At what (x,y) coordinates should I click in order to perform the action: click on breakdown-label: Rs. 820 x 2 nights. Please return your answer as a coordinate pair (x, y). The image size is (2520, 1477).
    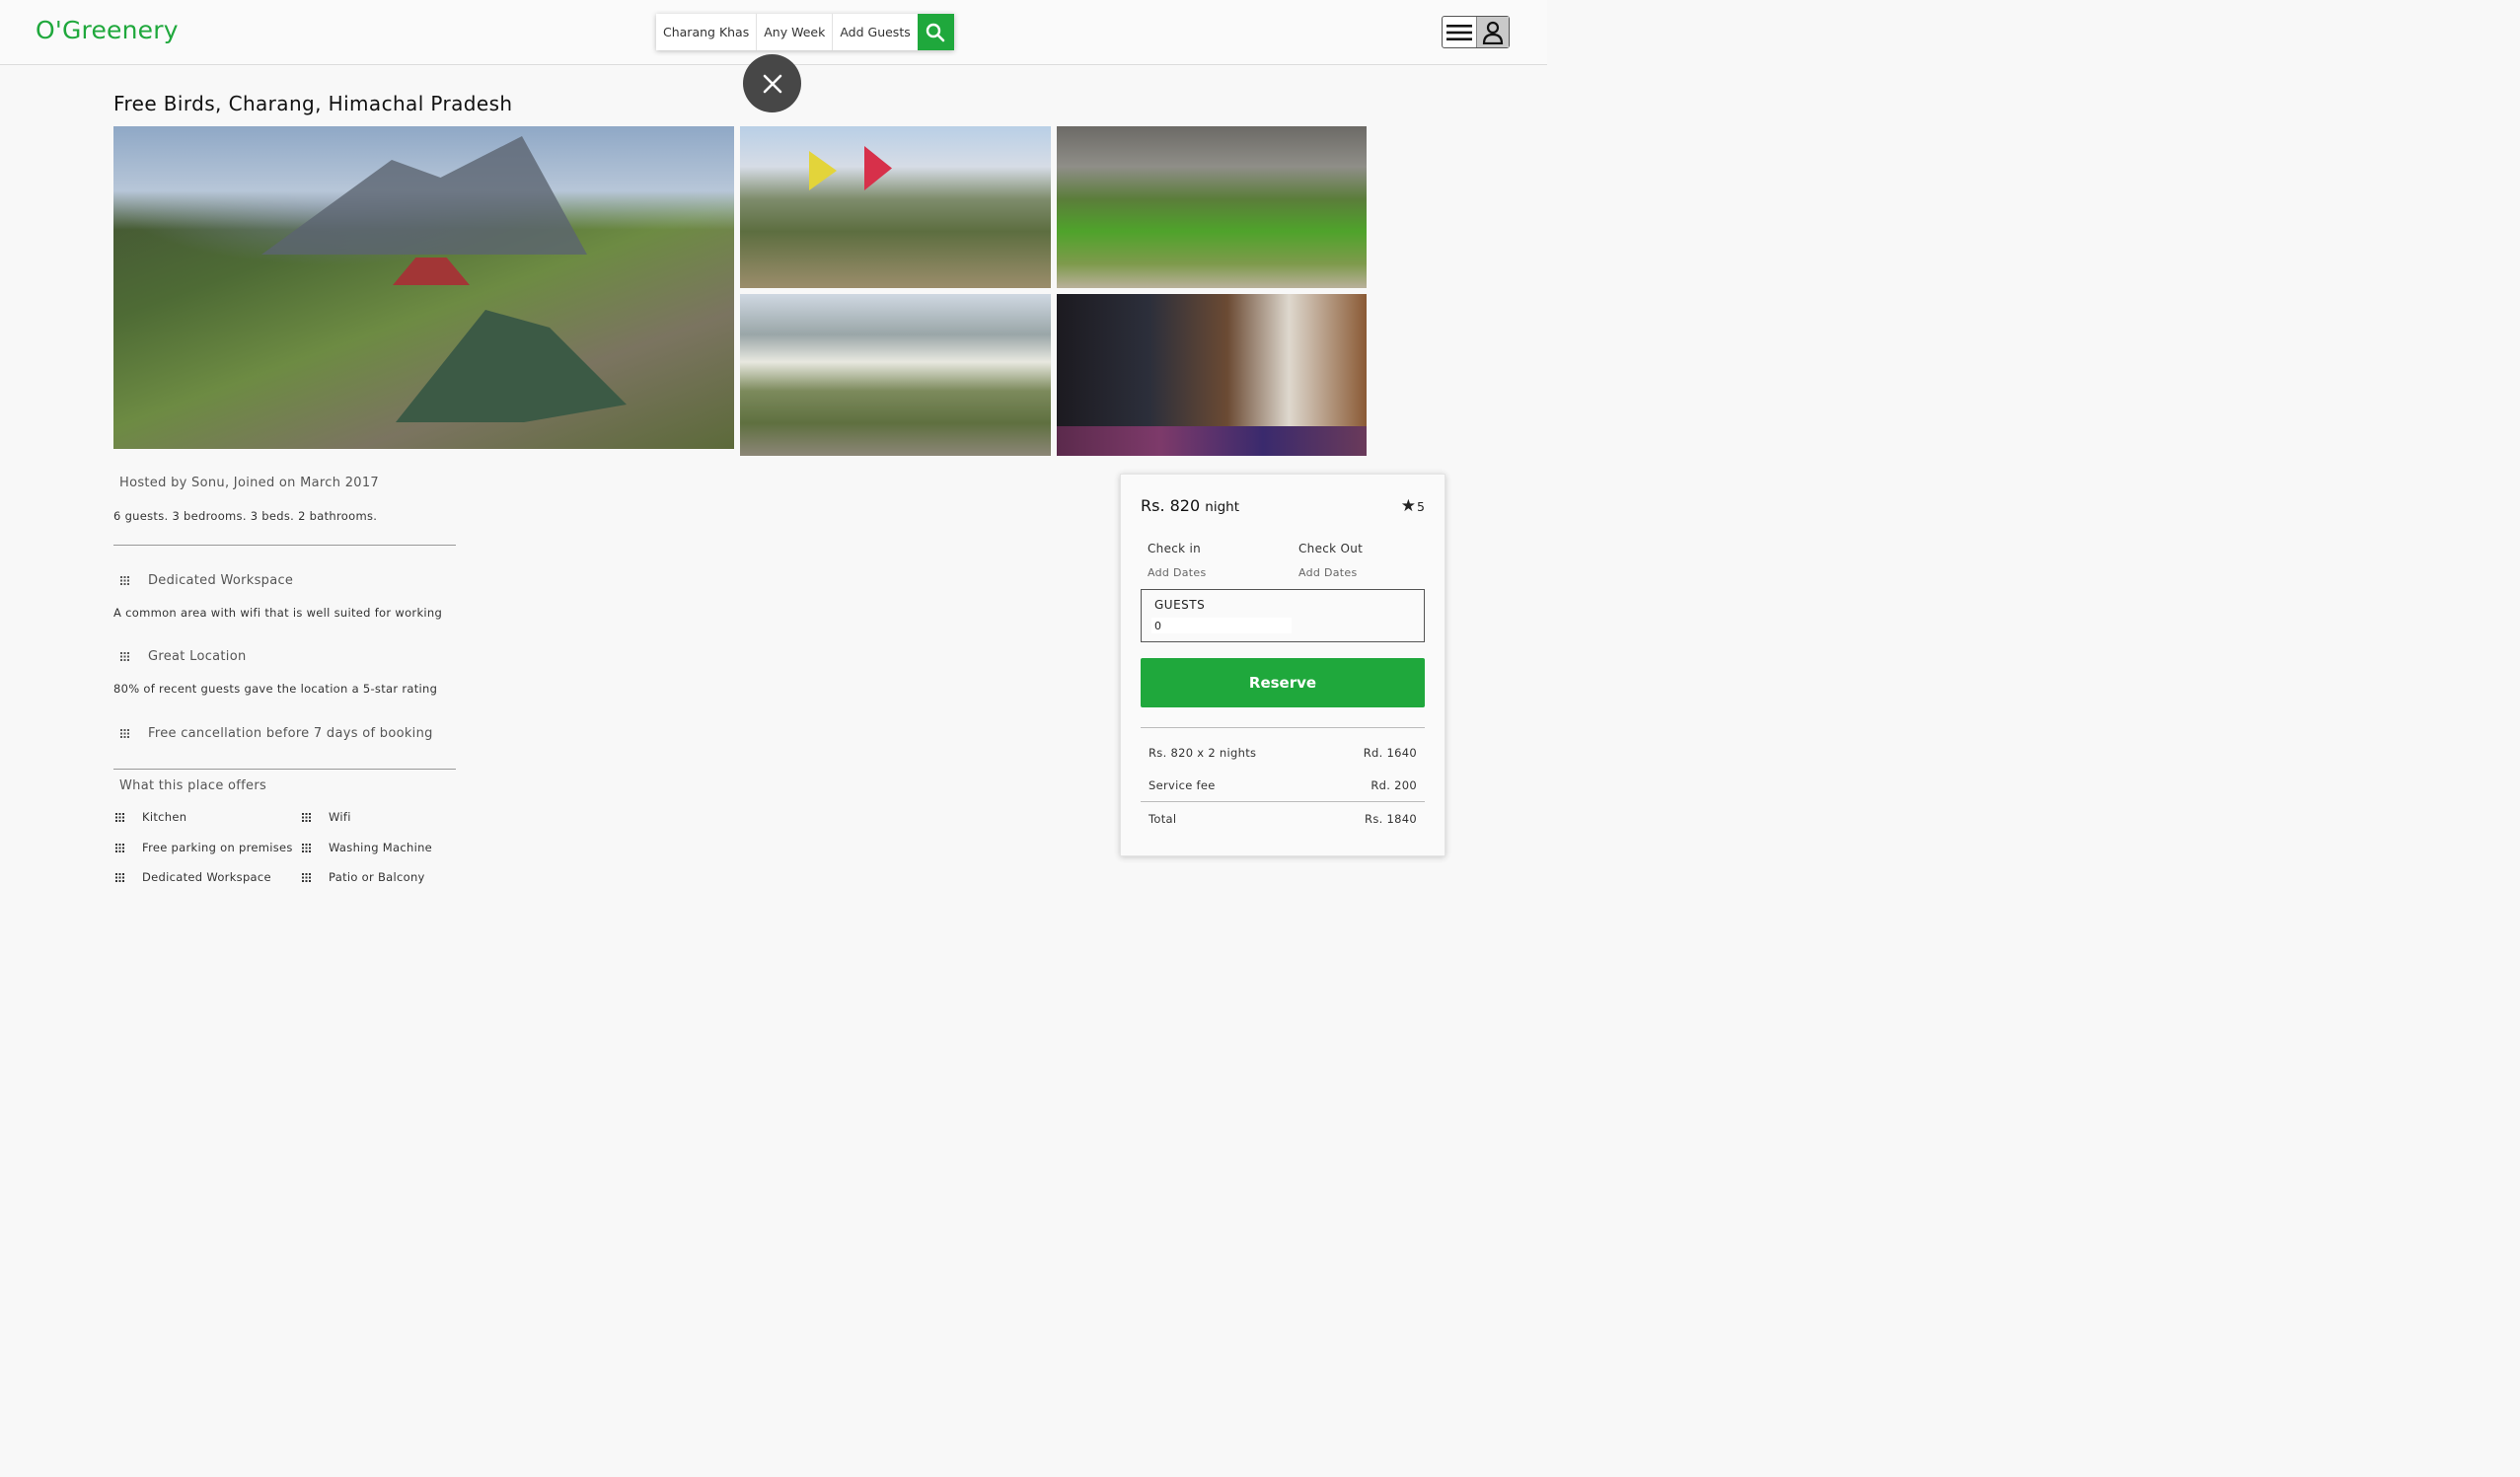
    Looking at the image, I should click on (1203, 753).